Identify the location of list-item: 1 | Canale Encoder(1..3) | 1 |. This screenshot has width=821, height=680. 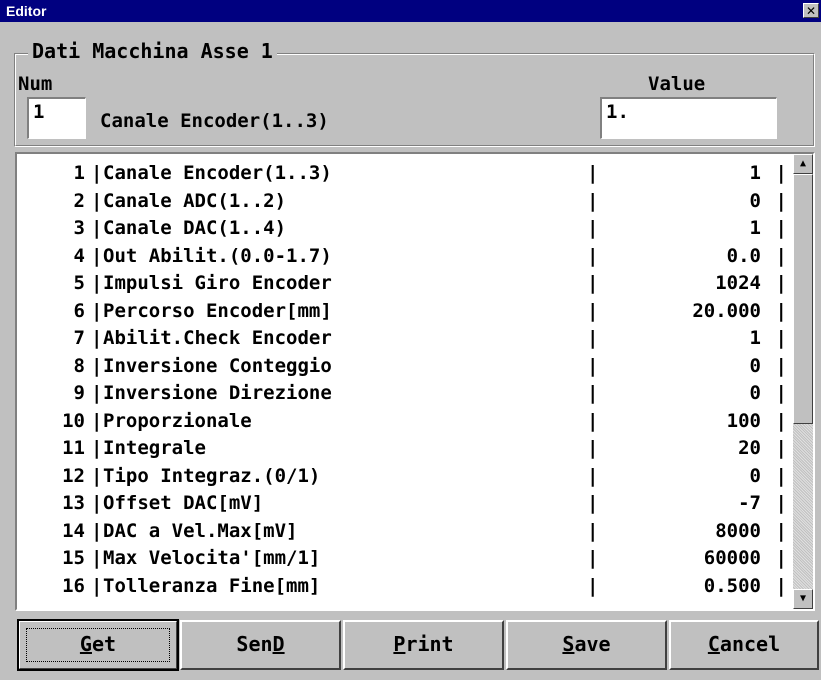
(406, 174).